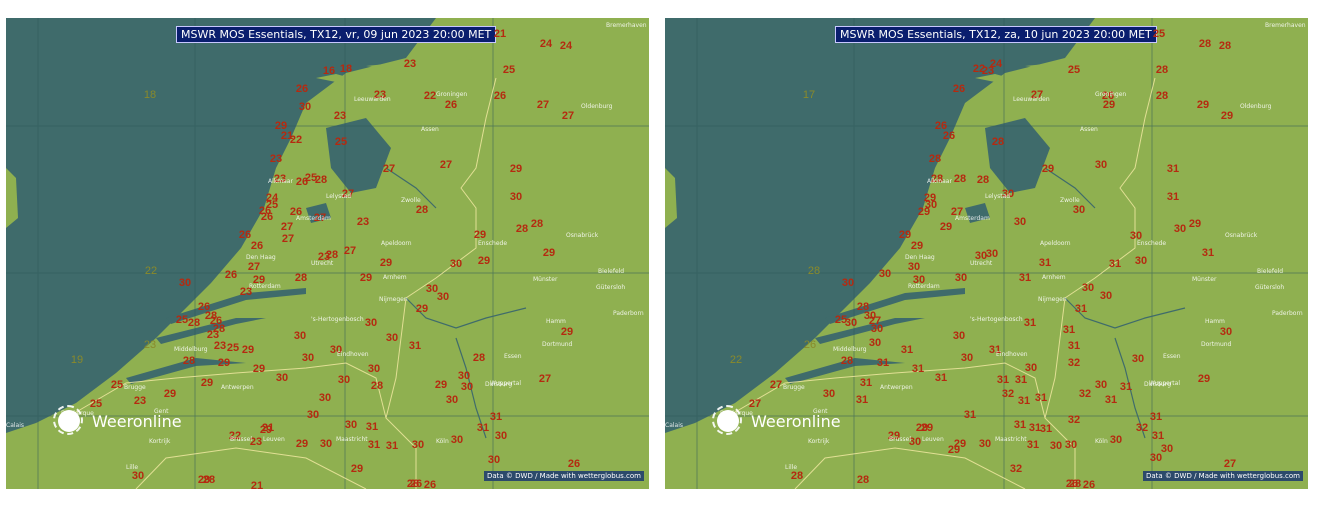 The height and width of the screenshot is (511, 1322). Describe the element at coordinates (972, 218) in the screenshot. I see `city-label: Amsterdam` at that location.